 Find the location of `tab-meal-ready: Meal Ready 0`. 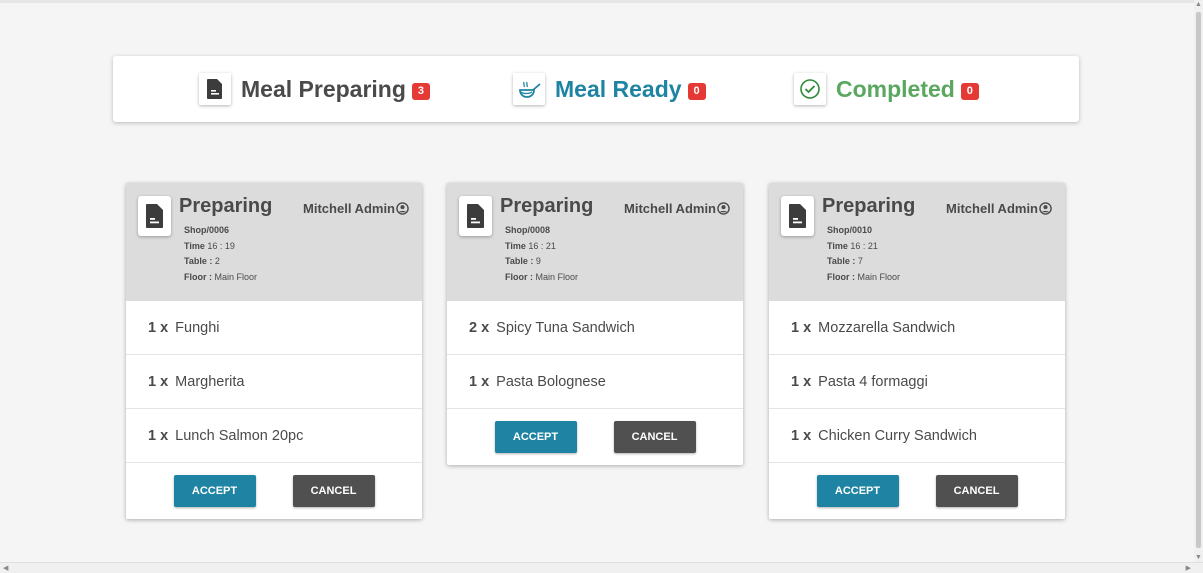

tab-meal-ready: Meal Ready 0 is located at coordinates (609, 89).